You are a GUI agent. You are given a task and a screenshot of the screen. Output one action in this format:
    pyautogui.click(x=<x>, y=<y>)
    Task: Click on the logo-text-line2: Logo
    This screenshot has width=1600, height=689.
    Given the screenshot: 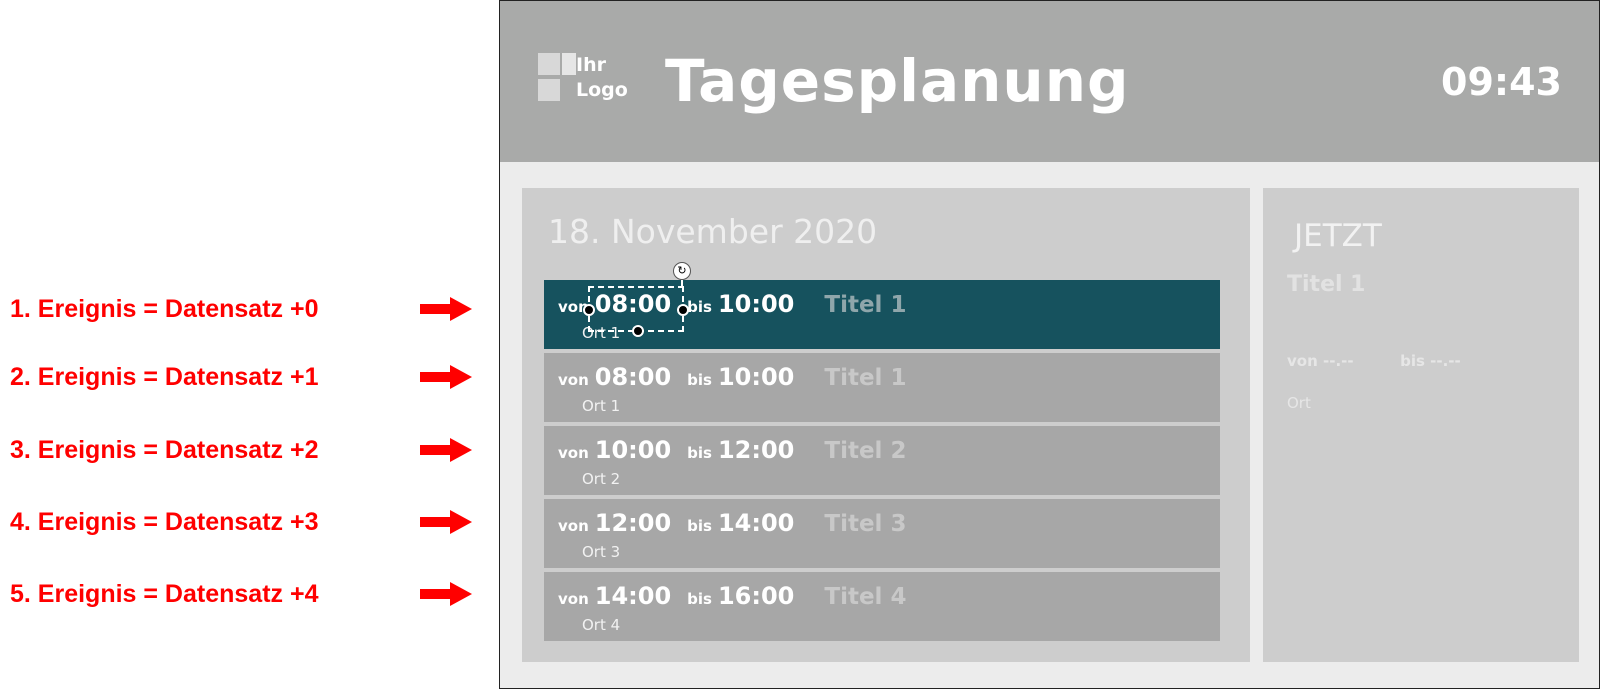 What is the action you would take?
    pyautogui.click(x=602, y=90)
    